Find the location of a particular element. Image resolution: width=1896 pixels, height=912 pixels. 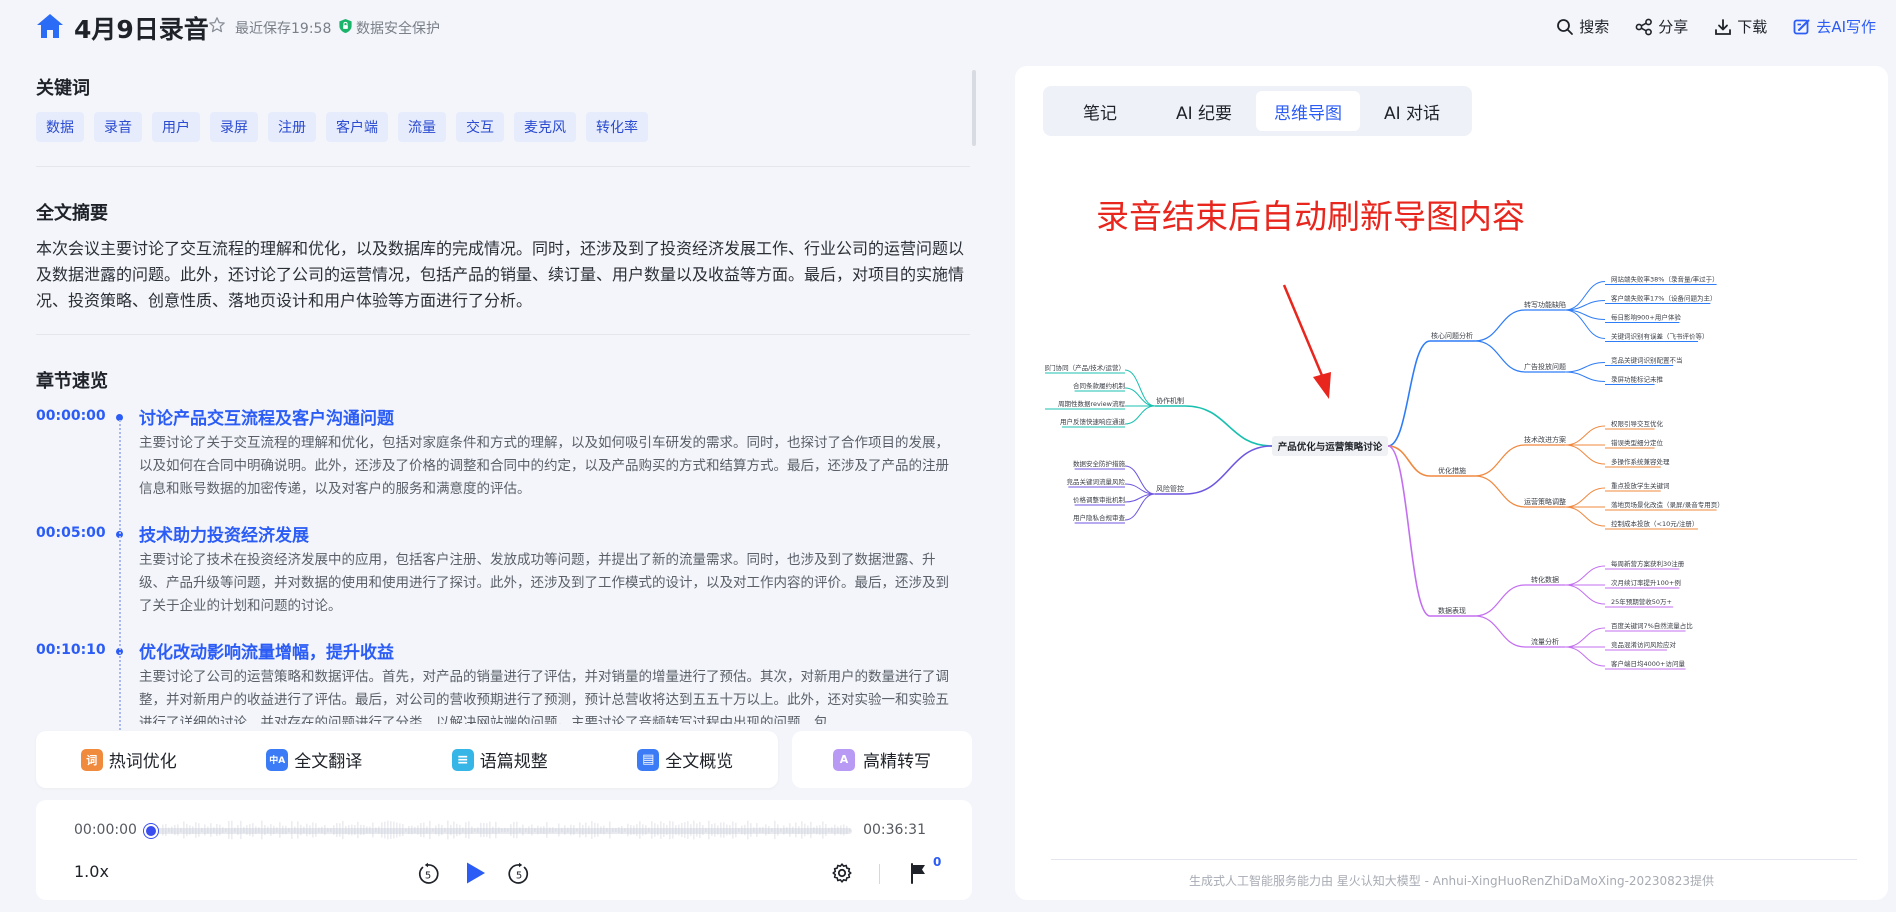

tab-ai-summary: AI 纪要 is located at coordinates (1204, 111).